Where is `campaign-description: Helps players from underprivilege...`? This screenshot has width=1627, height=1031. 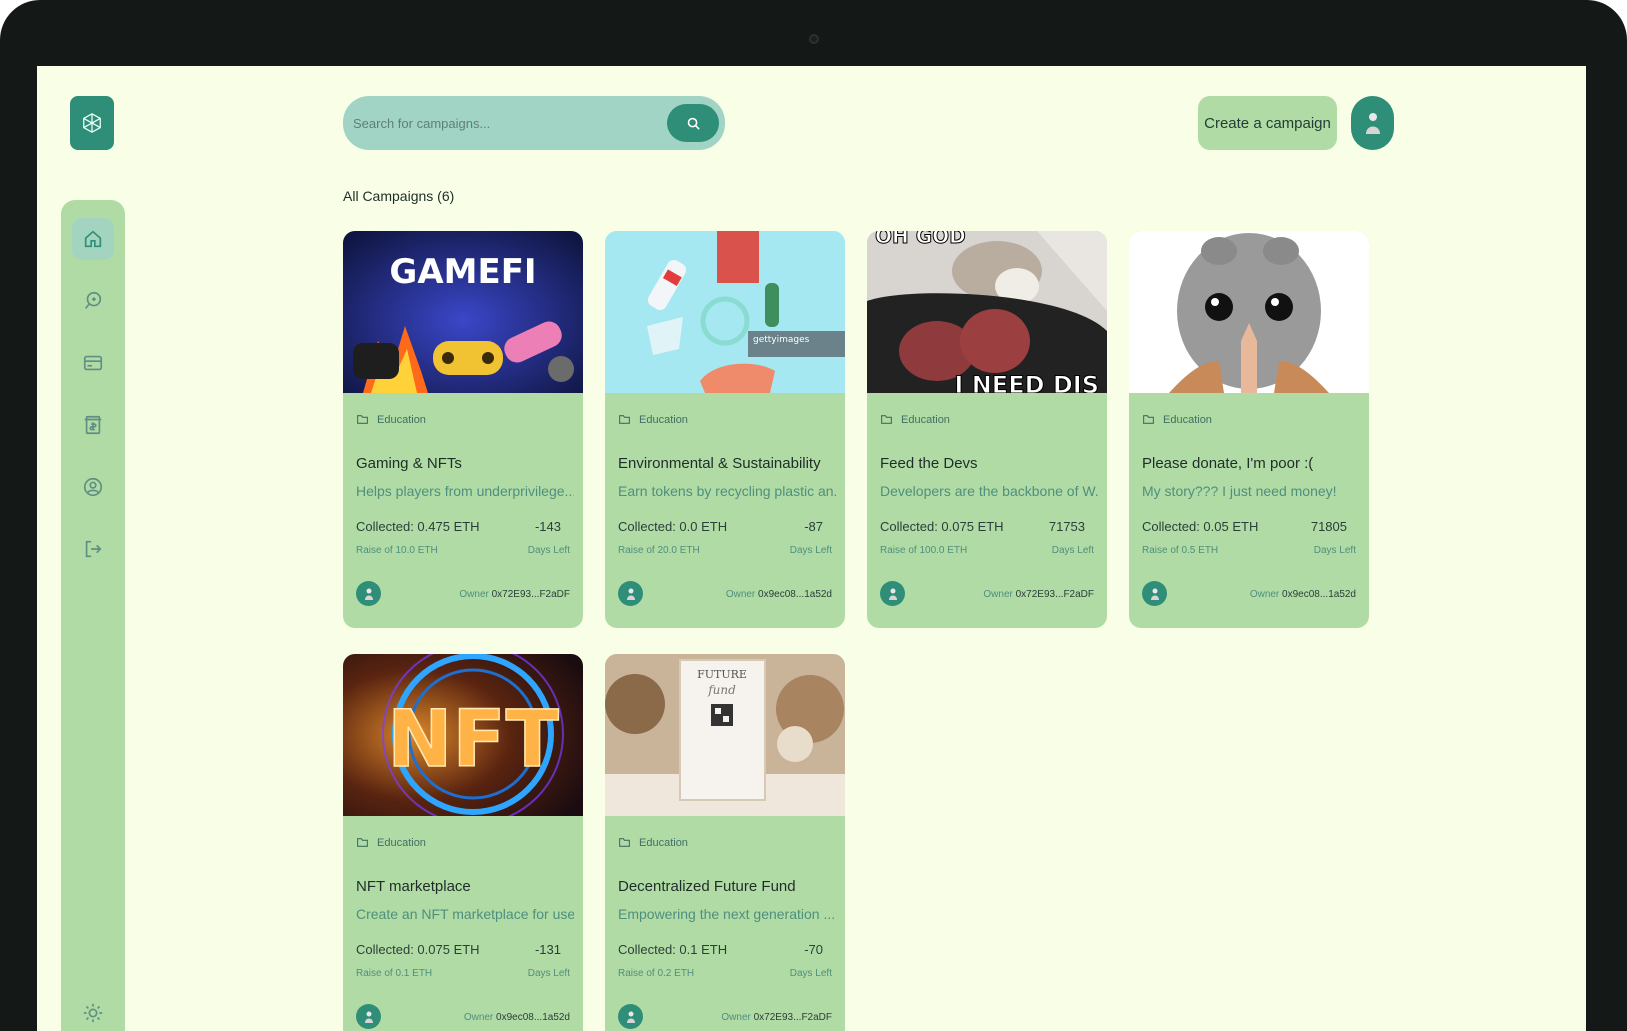 campaign-description: Helps players from underprivilege... is located at coordinates (465, 491).